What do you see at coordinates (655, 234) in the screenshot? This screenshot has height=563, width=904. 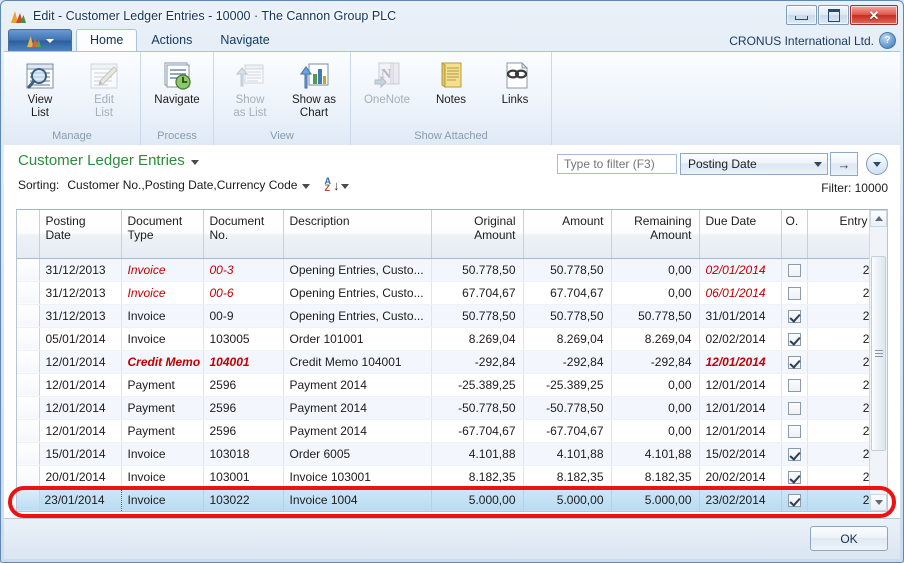 I see `column-header-remaining-amount: Remaining Amount` at bounding box center [655, 234].